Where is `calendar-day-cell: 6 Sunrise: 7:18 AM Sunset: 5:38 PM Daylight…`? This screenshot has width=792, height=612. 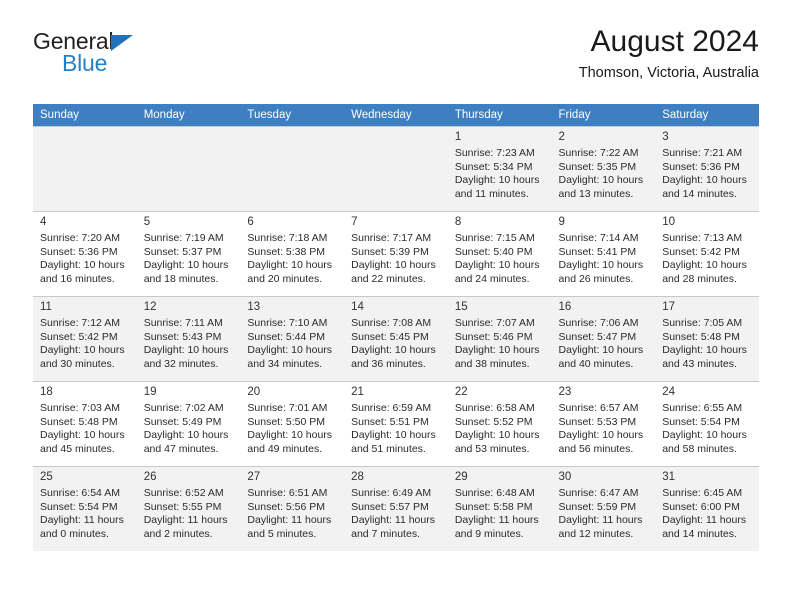
calendar-day-cell: 6 Sunrise: 7:18 AM Sunset: 5:38 PM Daylight… is located at coordinates (292, 254).